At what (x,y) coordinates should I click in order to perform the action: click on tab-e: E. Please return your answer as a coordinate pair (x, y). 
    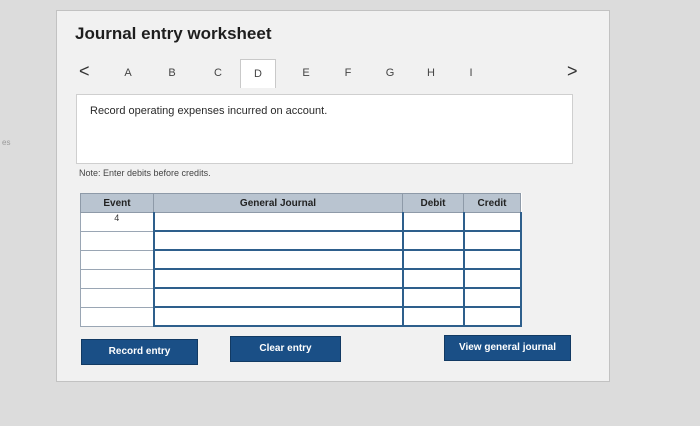
    Looking at the image, I should click on (306, 73).